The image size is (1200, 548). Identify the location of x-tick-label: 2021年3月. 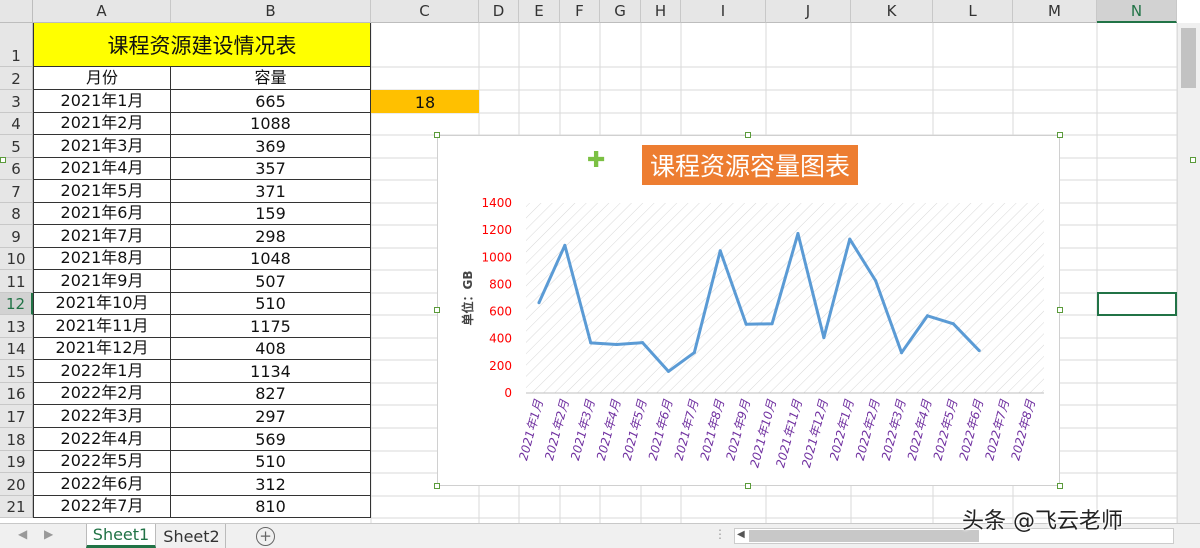
(583, 429).